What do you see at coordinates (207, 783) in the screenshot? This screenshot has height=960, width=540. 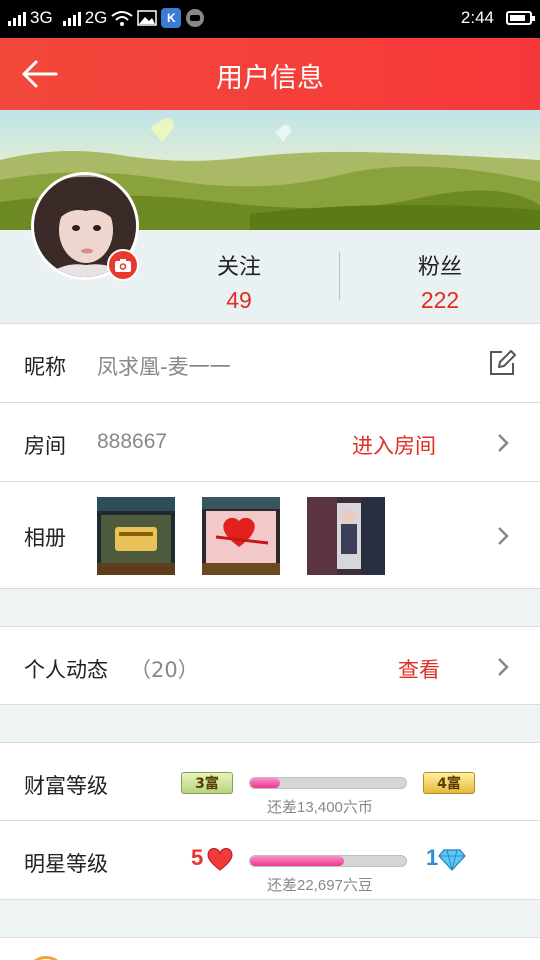 I see `wealth-current-badge: 3富` at bounding box center [207, 783].